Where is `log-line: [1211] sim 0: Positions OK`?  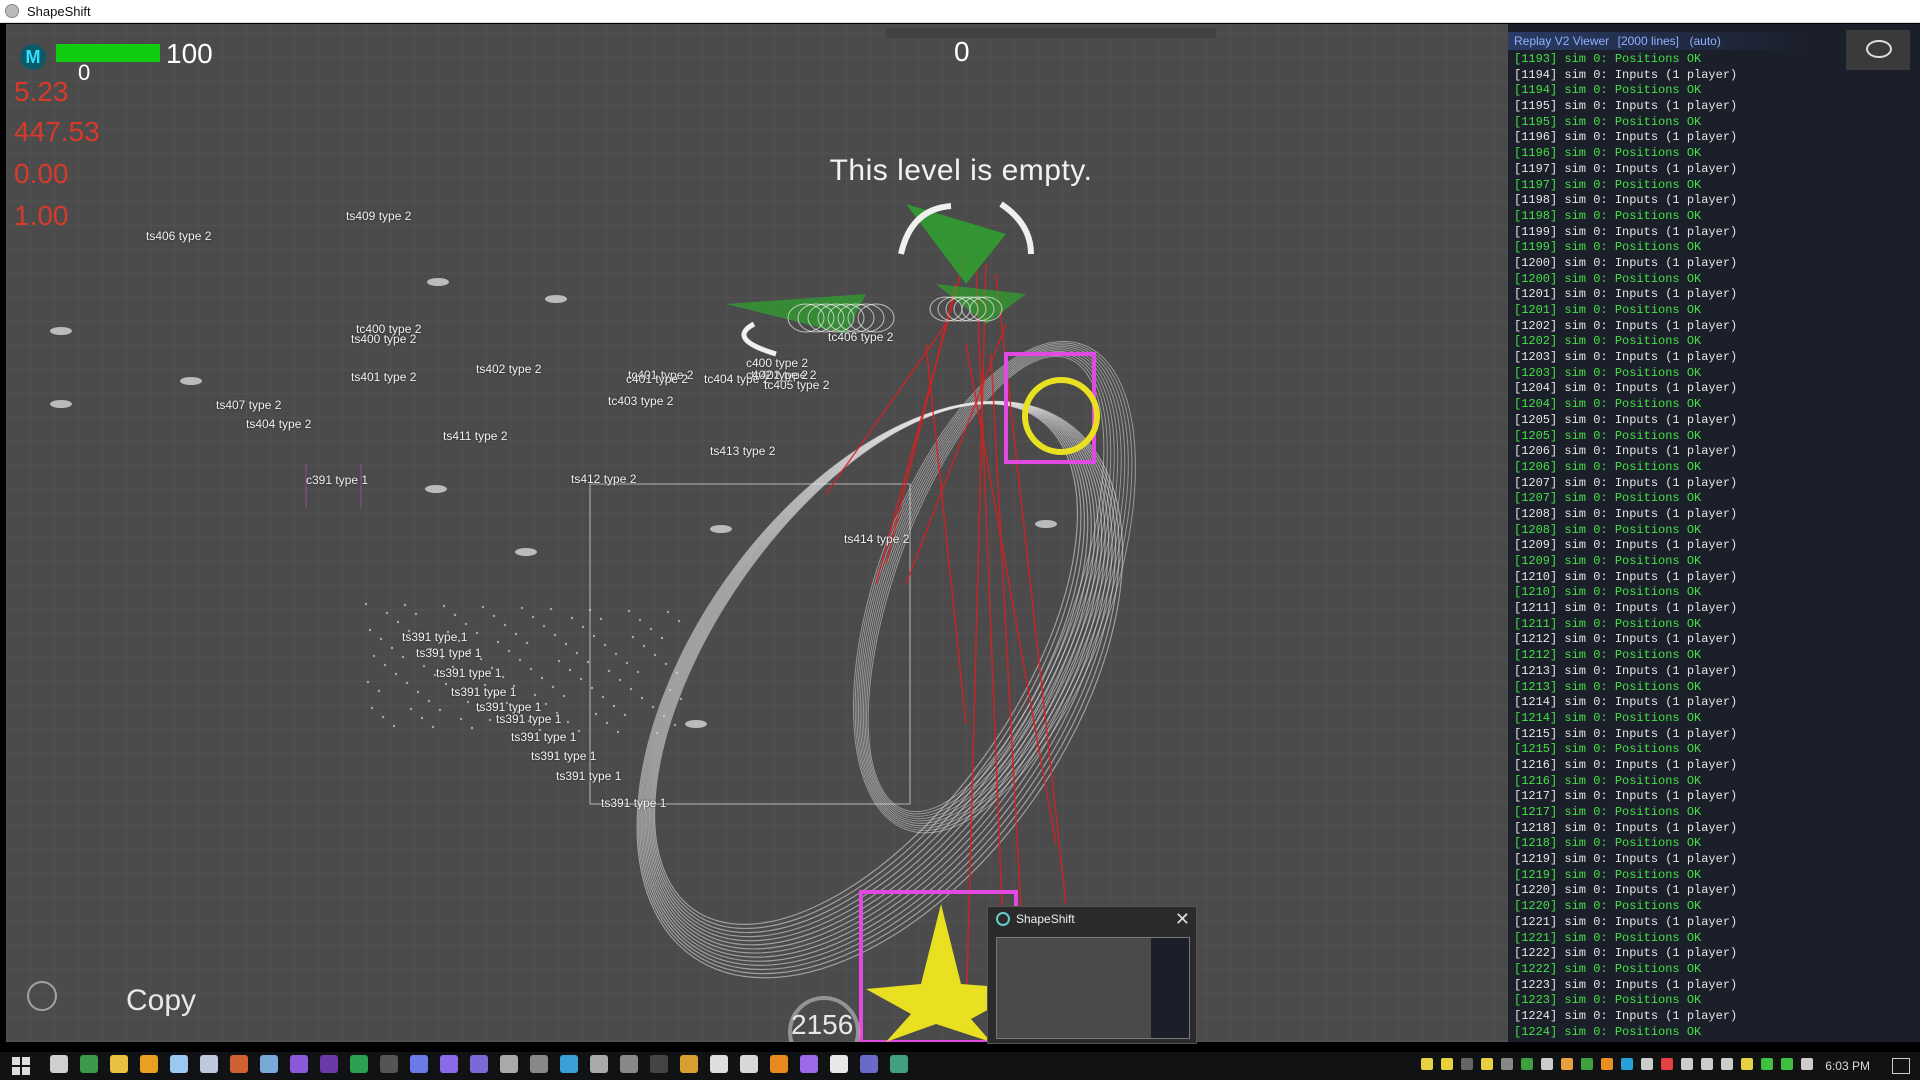 log-line: [1211] sim 0: Positions OK is located at coordinates (1608, 623).